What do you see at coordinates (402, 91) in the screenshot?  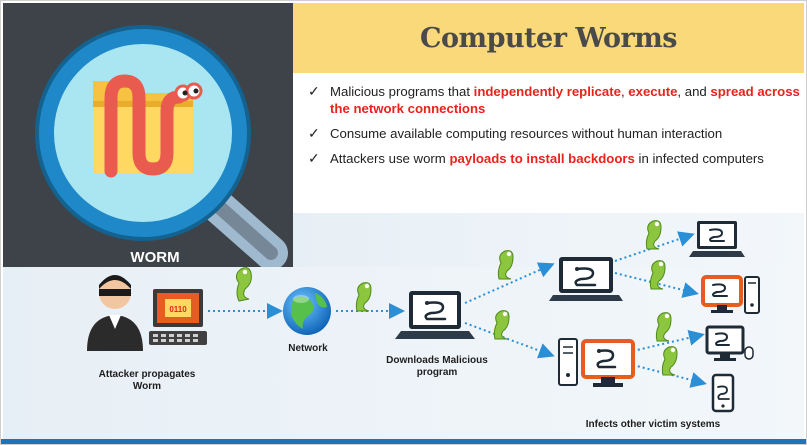 I see `bullet-text: Malicious programs that` at bounding box center [402, 91].